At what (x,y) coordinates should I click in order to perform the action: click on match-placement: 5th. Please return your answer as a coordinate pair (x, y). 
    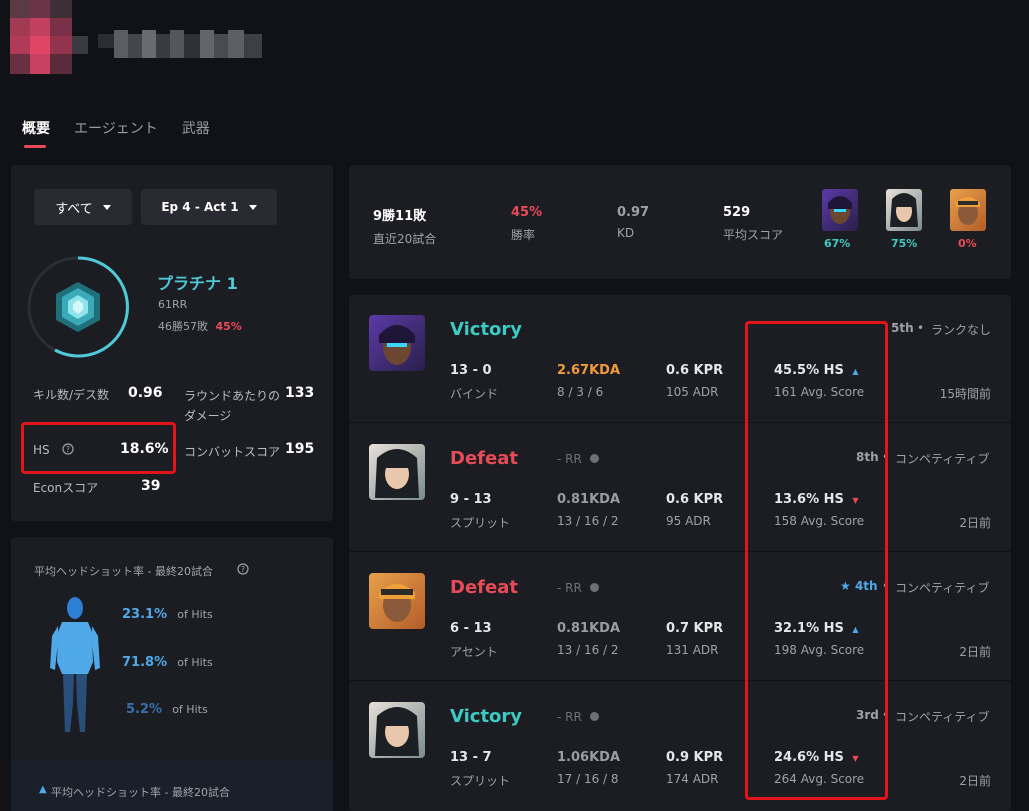
    Looking at the image, I should click on (902, 328).